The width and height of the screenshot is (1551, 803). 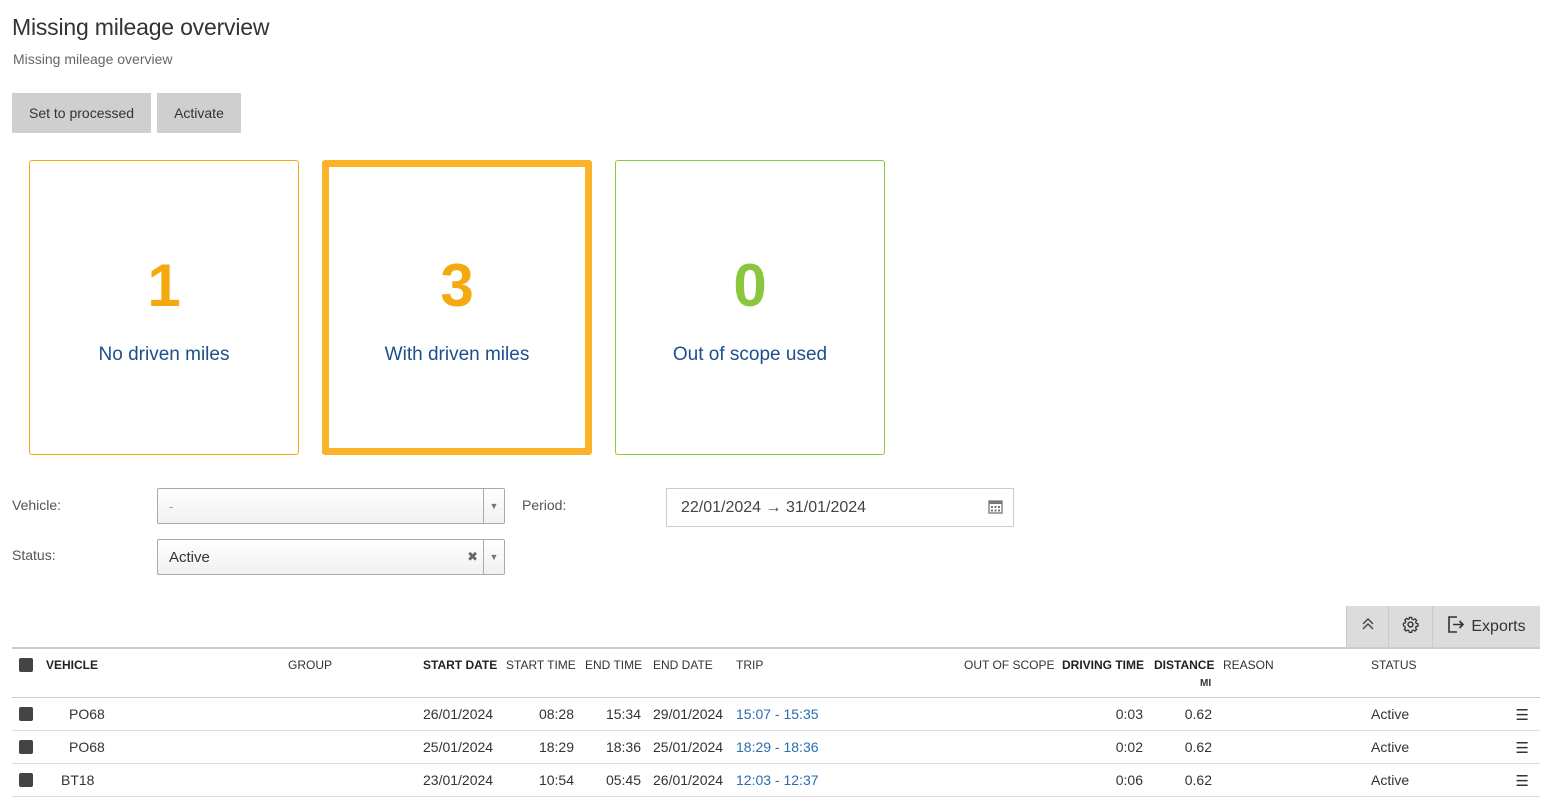 What do you see at coordinates (623, 714) in the screenshot?
I see `cell-end-time: 15:34` at bounding box center [623, 714].